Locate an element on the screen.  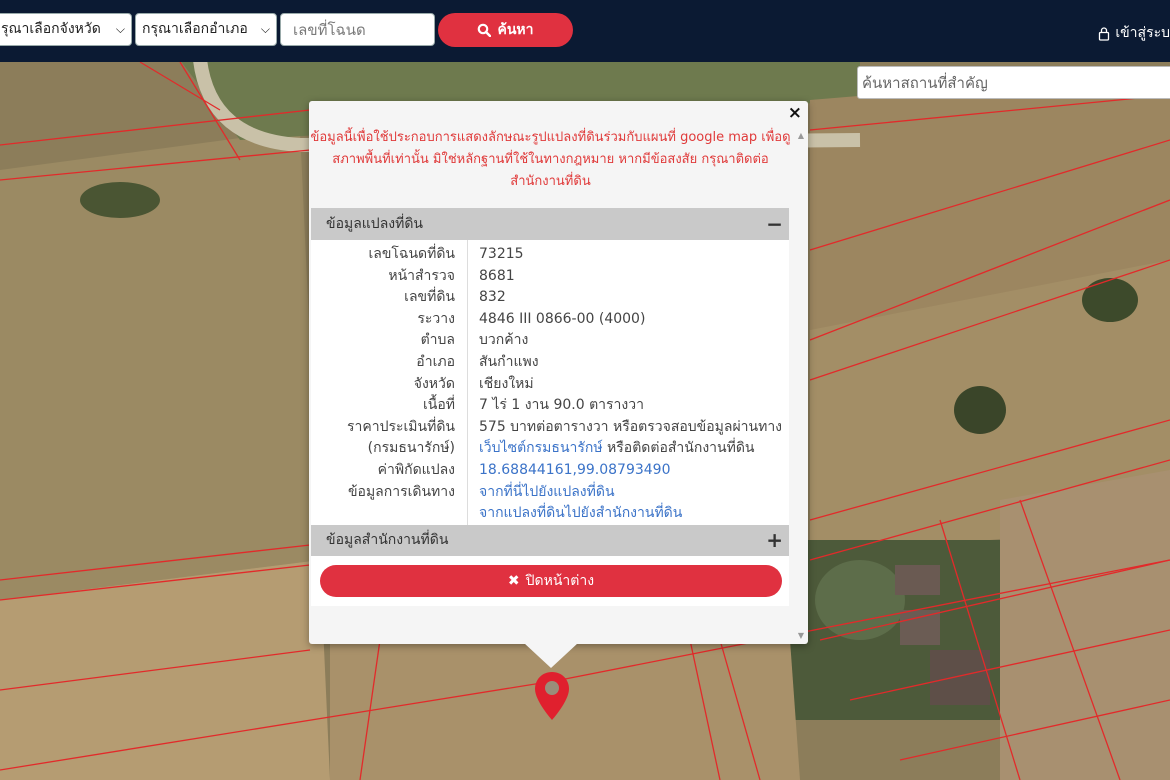
location-marker-icon is located at coordinates (552, 696).